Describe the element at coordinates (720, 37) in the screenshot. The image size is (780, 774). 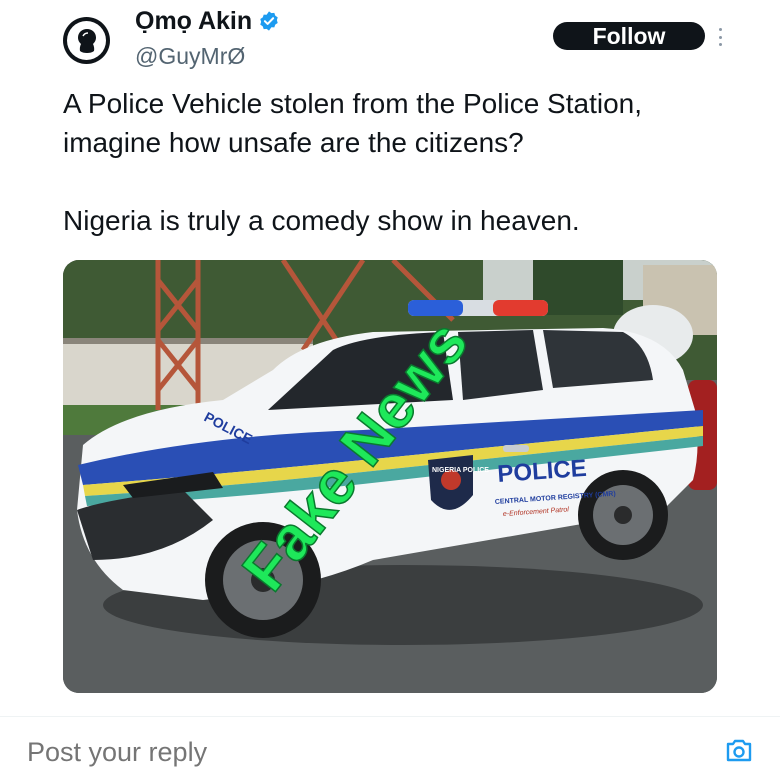
I see `more-options-icon` at that location.